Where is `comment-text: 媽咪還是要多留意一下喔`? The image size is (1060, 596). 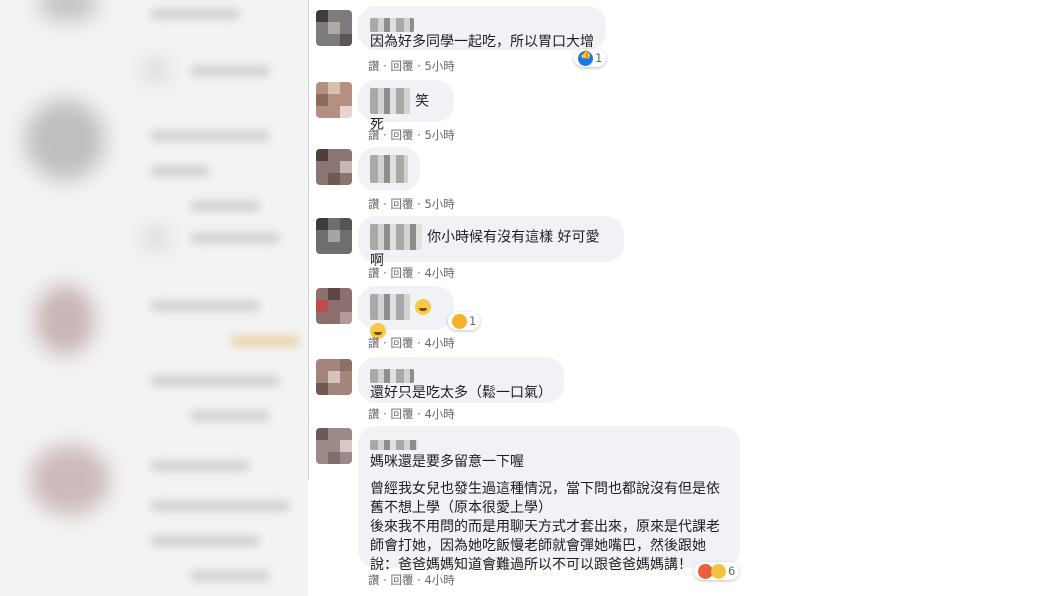 comment-text: 媽咪還是要多留意一下喔 is located at coordinates (447, 462).